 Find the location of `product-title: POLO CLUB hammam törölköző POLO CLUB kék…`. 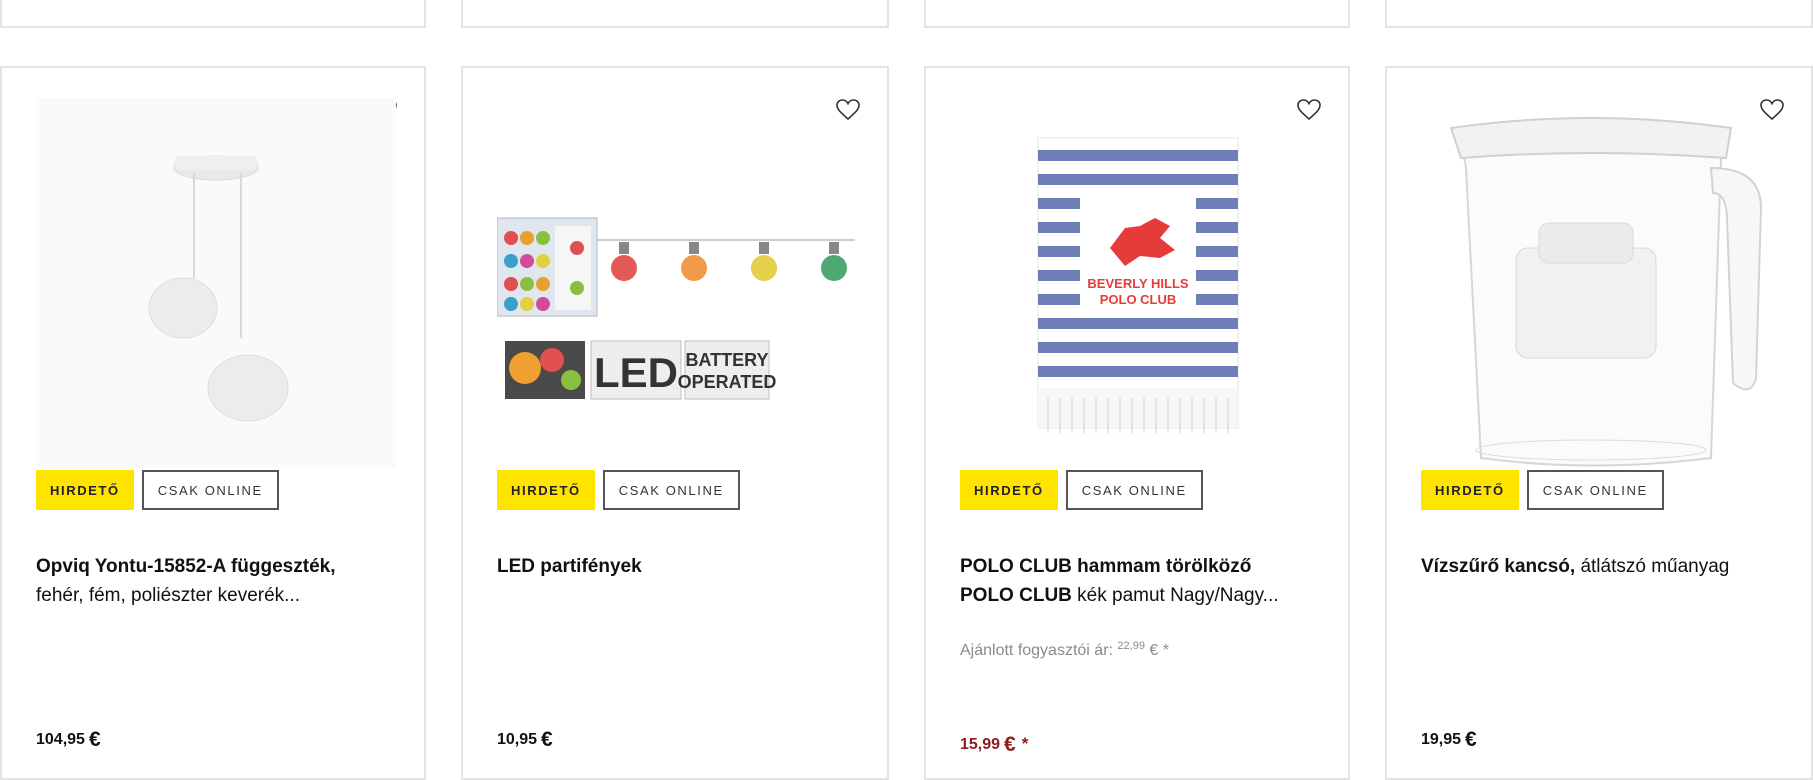

product-title: POLO CLUB hammam törölköző POLO CLUB kék… is located at coordinates (1145, 581).